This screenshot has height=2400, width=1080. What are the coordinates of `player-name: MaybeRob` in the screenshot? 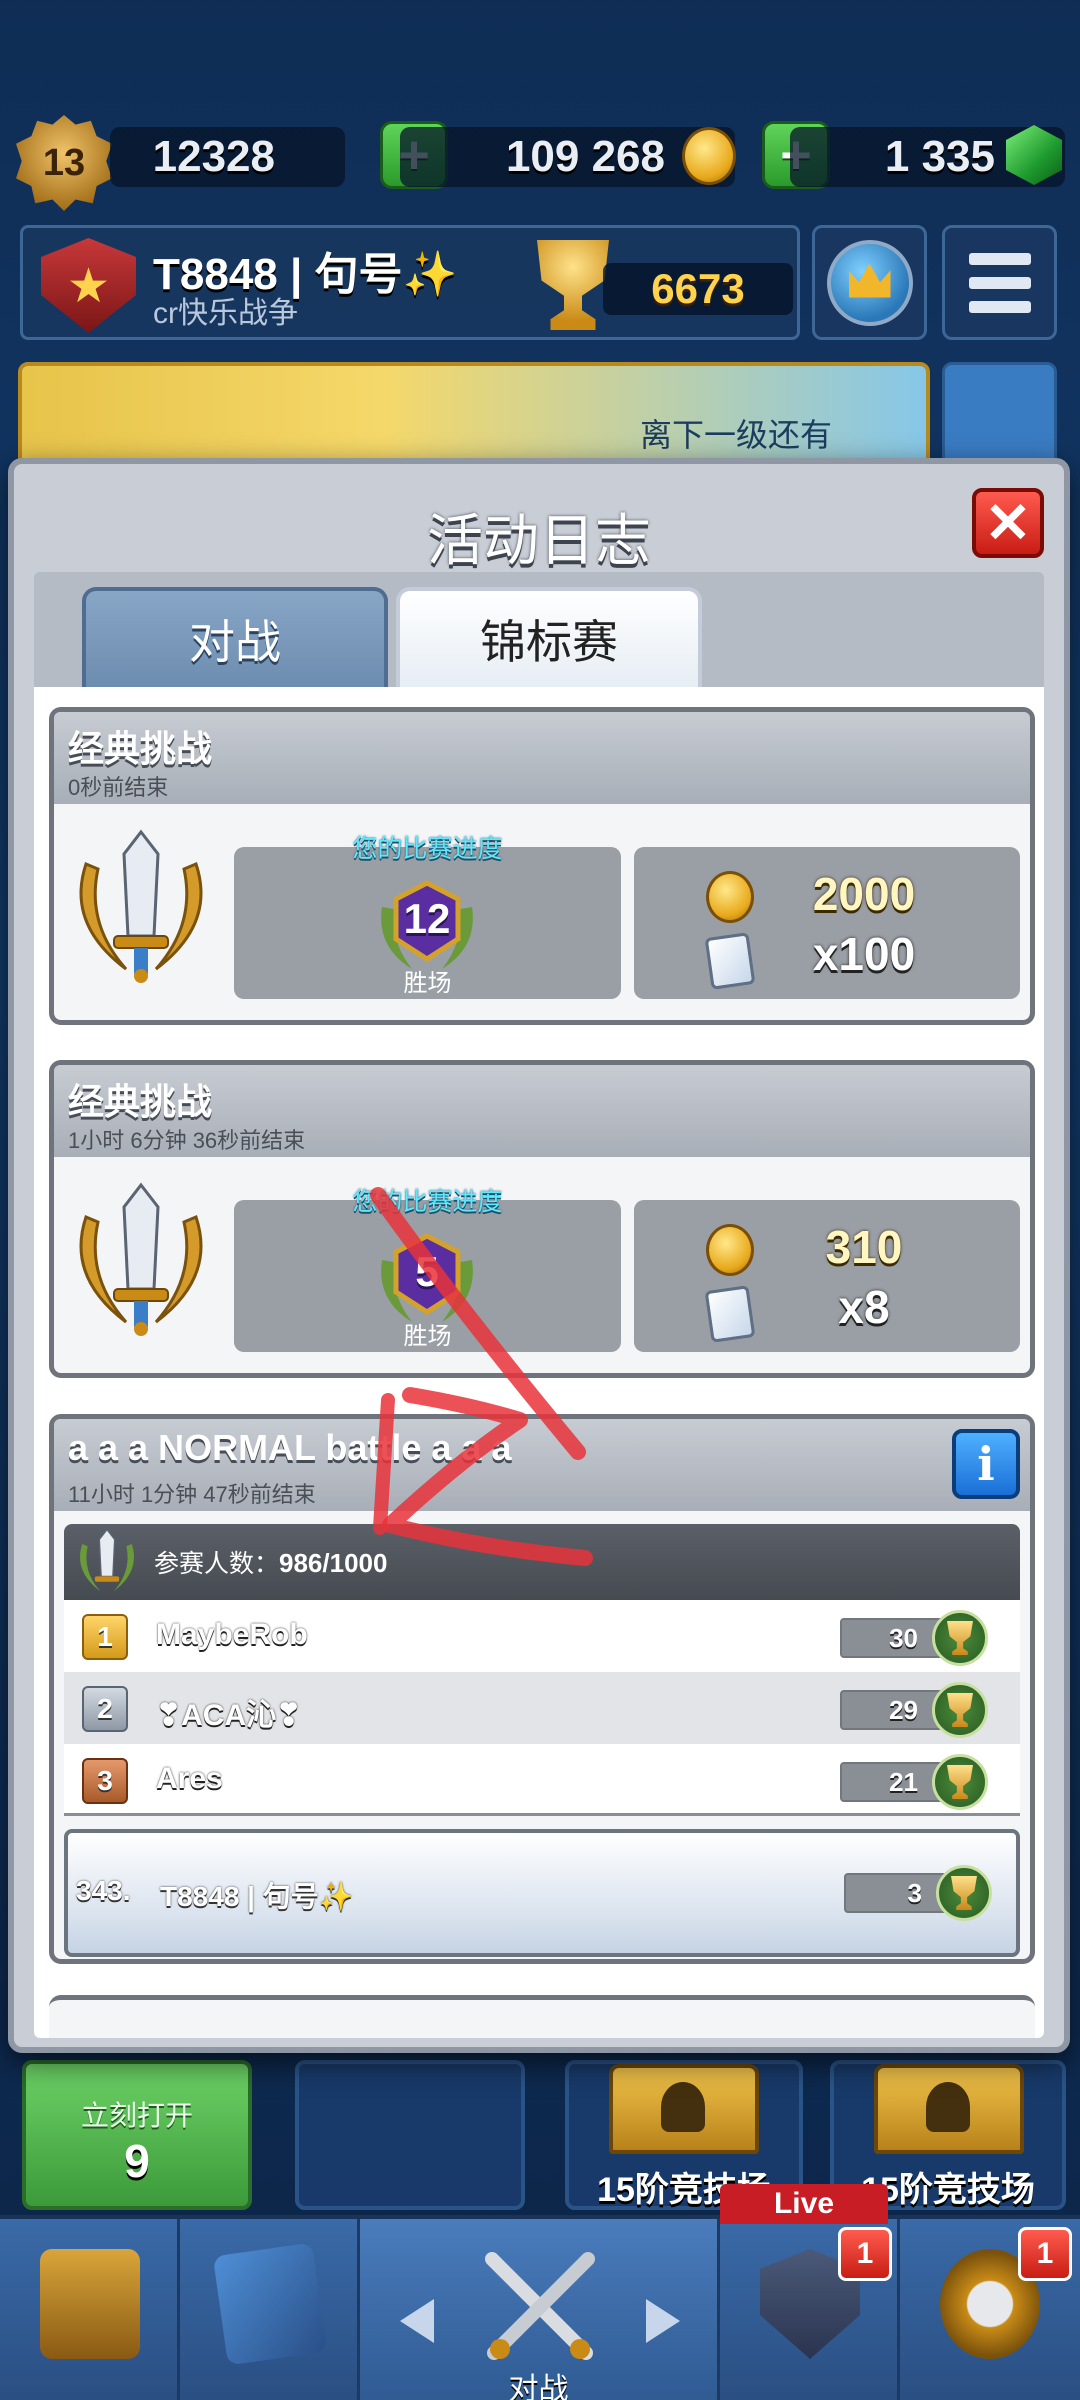 It's located at (232, 1634).